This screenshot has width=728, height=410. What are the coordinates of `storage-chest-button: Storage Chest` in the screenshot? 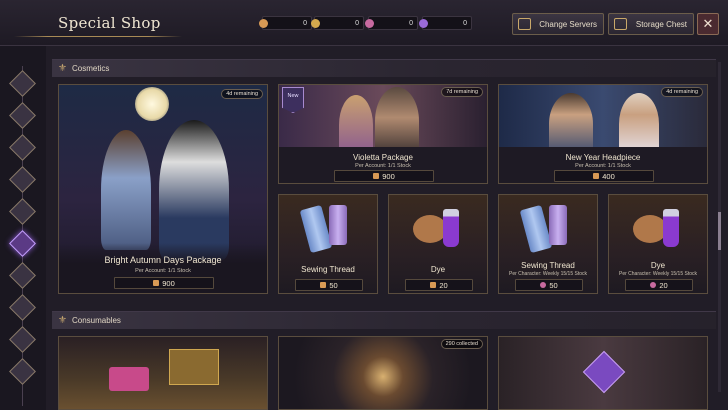 It's located at (651, 24).